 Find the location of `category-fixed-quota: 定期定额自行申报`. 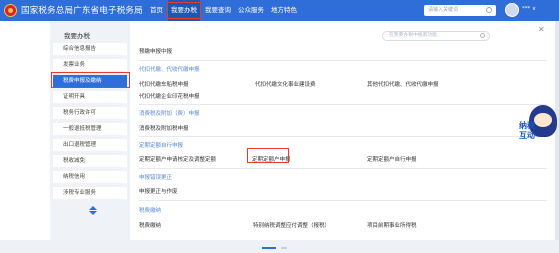

category-fixed-quota: 定期定额自行申报 is located at coordinates (161, 146).